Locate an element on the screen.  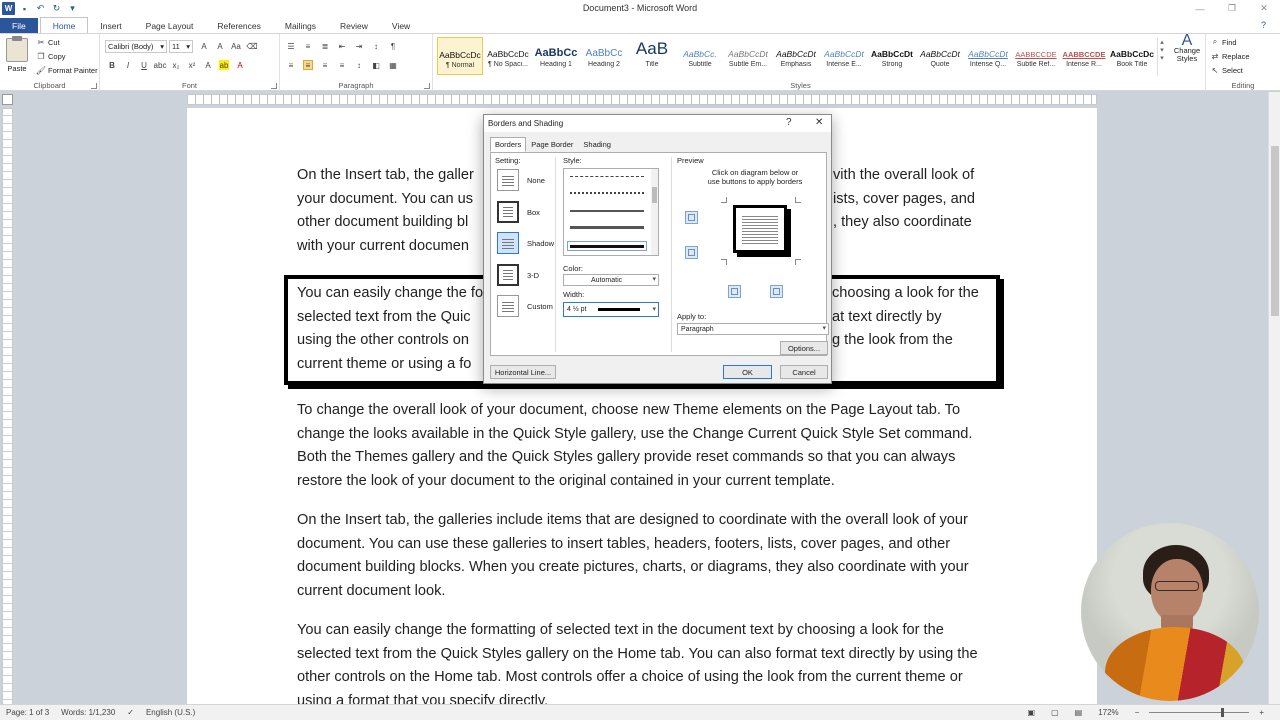
clipboard-launcher-icon is located at coordinates (94, 86).